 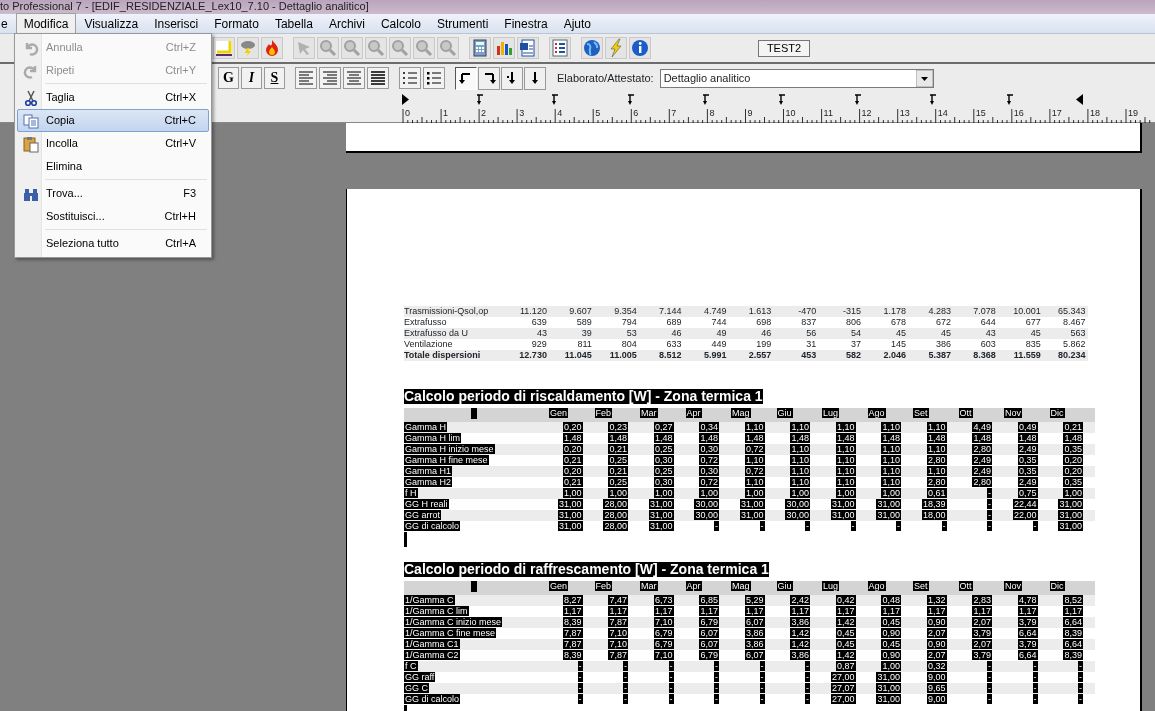 What do you see at coordinates (1027, 600) in the screenshot?
I see `table-cell: 4,78` at bounding box center [1027, 600].